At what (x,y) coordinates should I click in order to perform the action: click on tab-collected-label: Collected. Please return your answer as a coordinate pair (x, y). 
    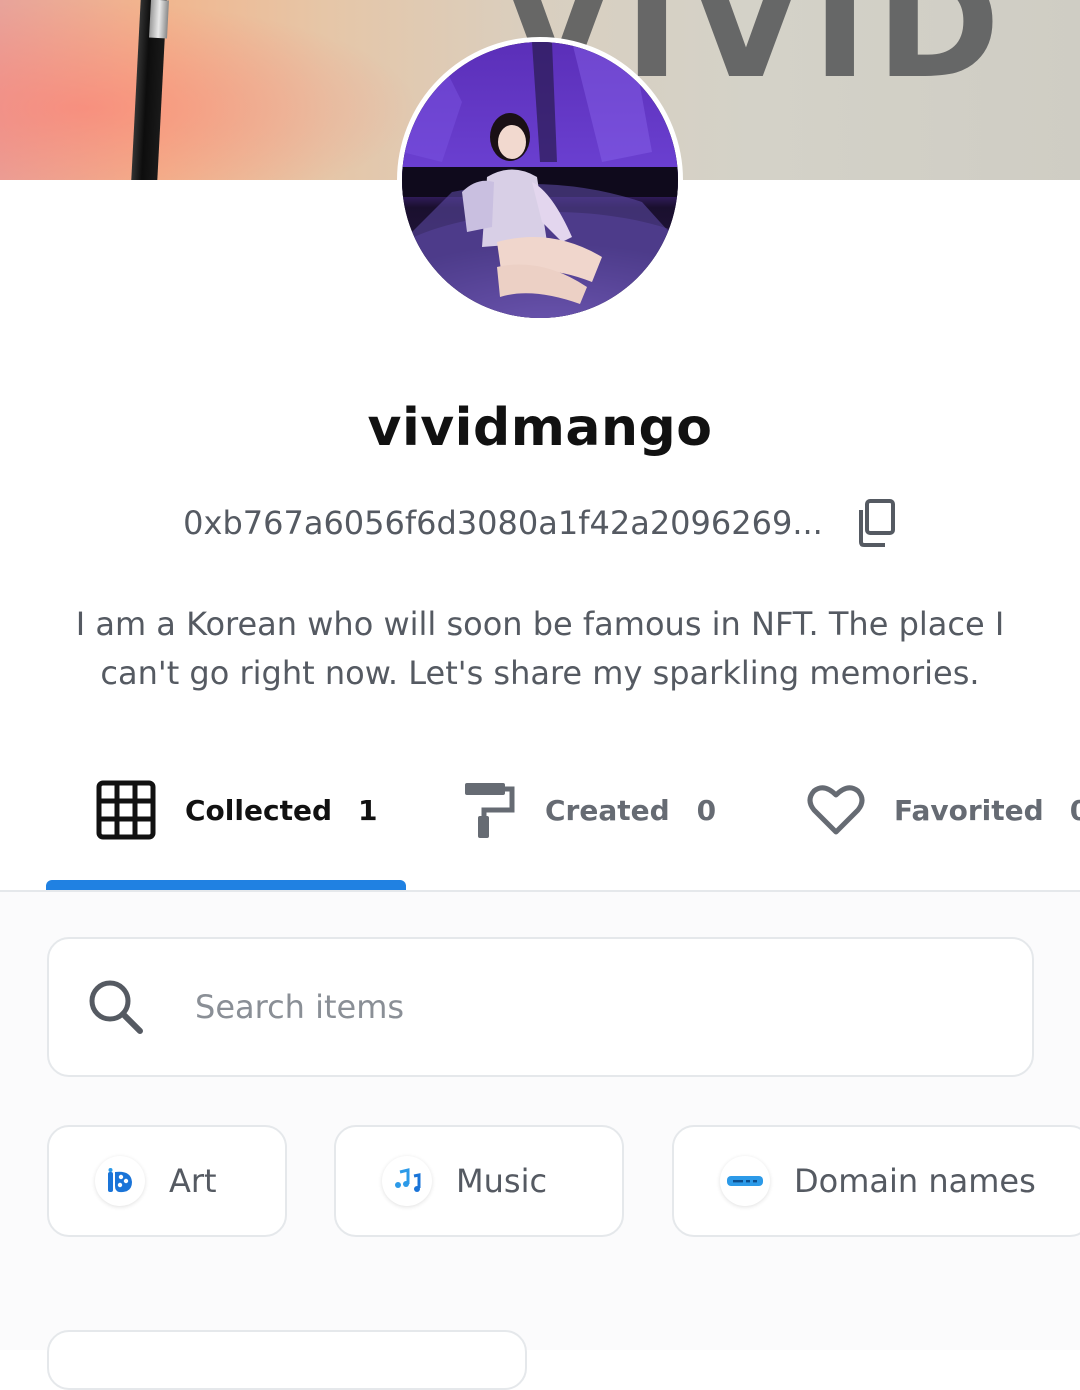
    Looking at the image, I should click on (258, 810).